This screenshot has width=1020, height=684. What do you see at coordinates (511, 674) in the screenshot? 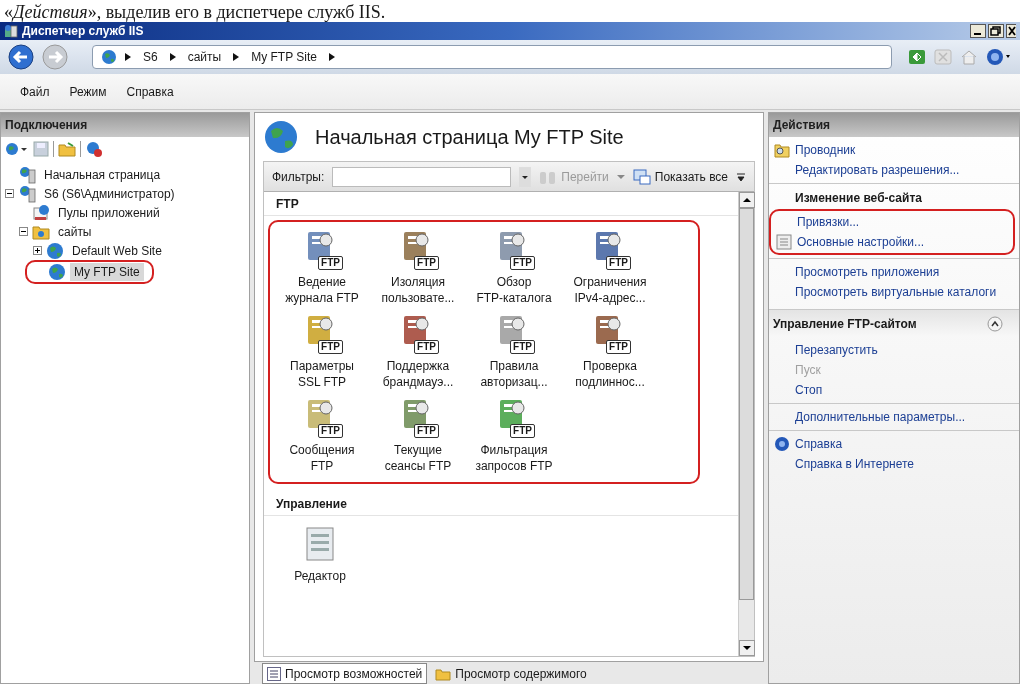
I see `view-tab: Просмотр содержимого` at bounding box center [511, 674].